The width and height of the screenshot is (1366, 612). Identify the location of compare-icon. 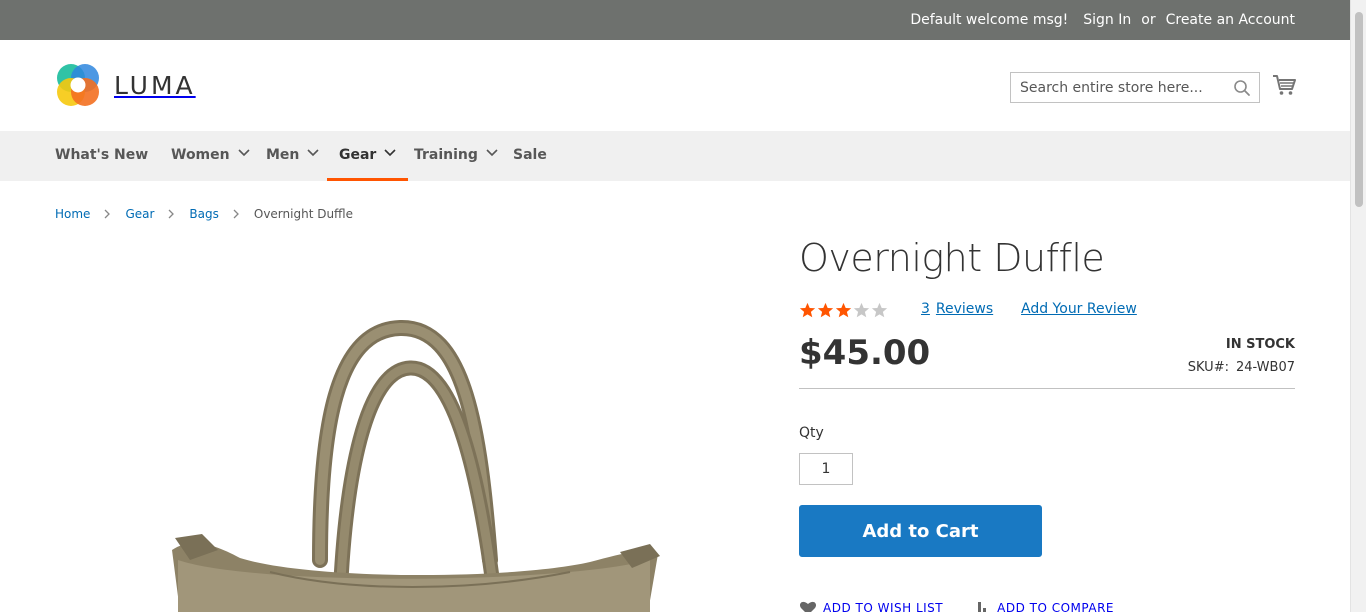
(982, 607).